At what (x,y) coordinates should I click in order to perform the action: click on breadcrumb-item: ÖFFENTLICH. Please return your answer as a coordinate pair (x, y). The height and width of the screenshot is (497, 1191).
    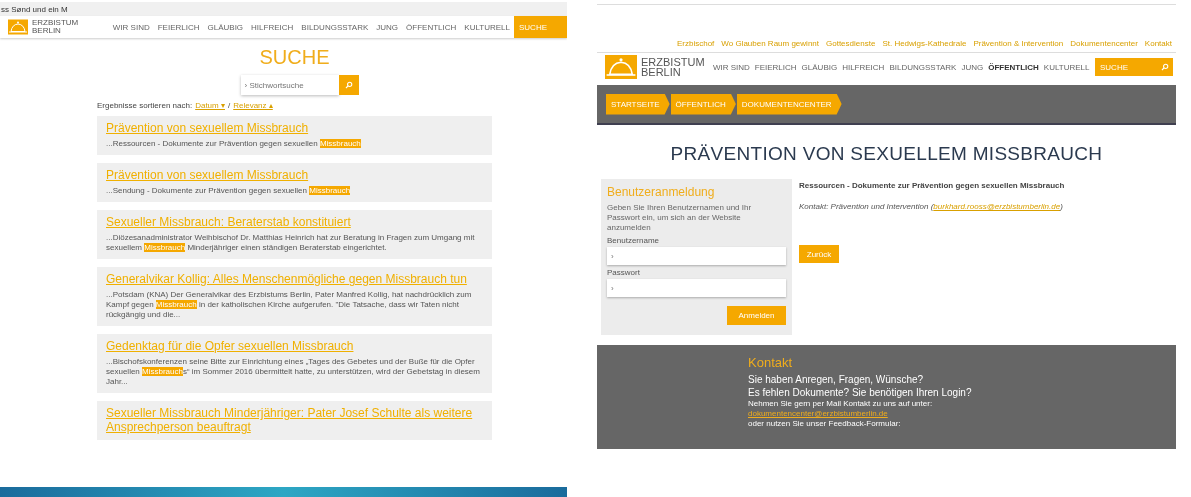
    Looking at the image, I should click on (703, 104).